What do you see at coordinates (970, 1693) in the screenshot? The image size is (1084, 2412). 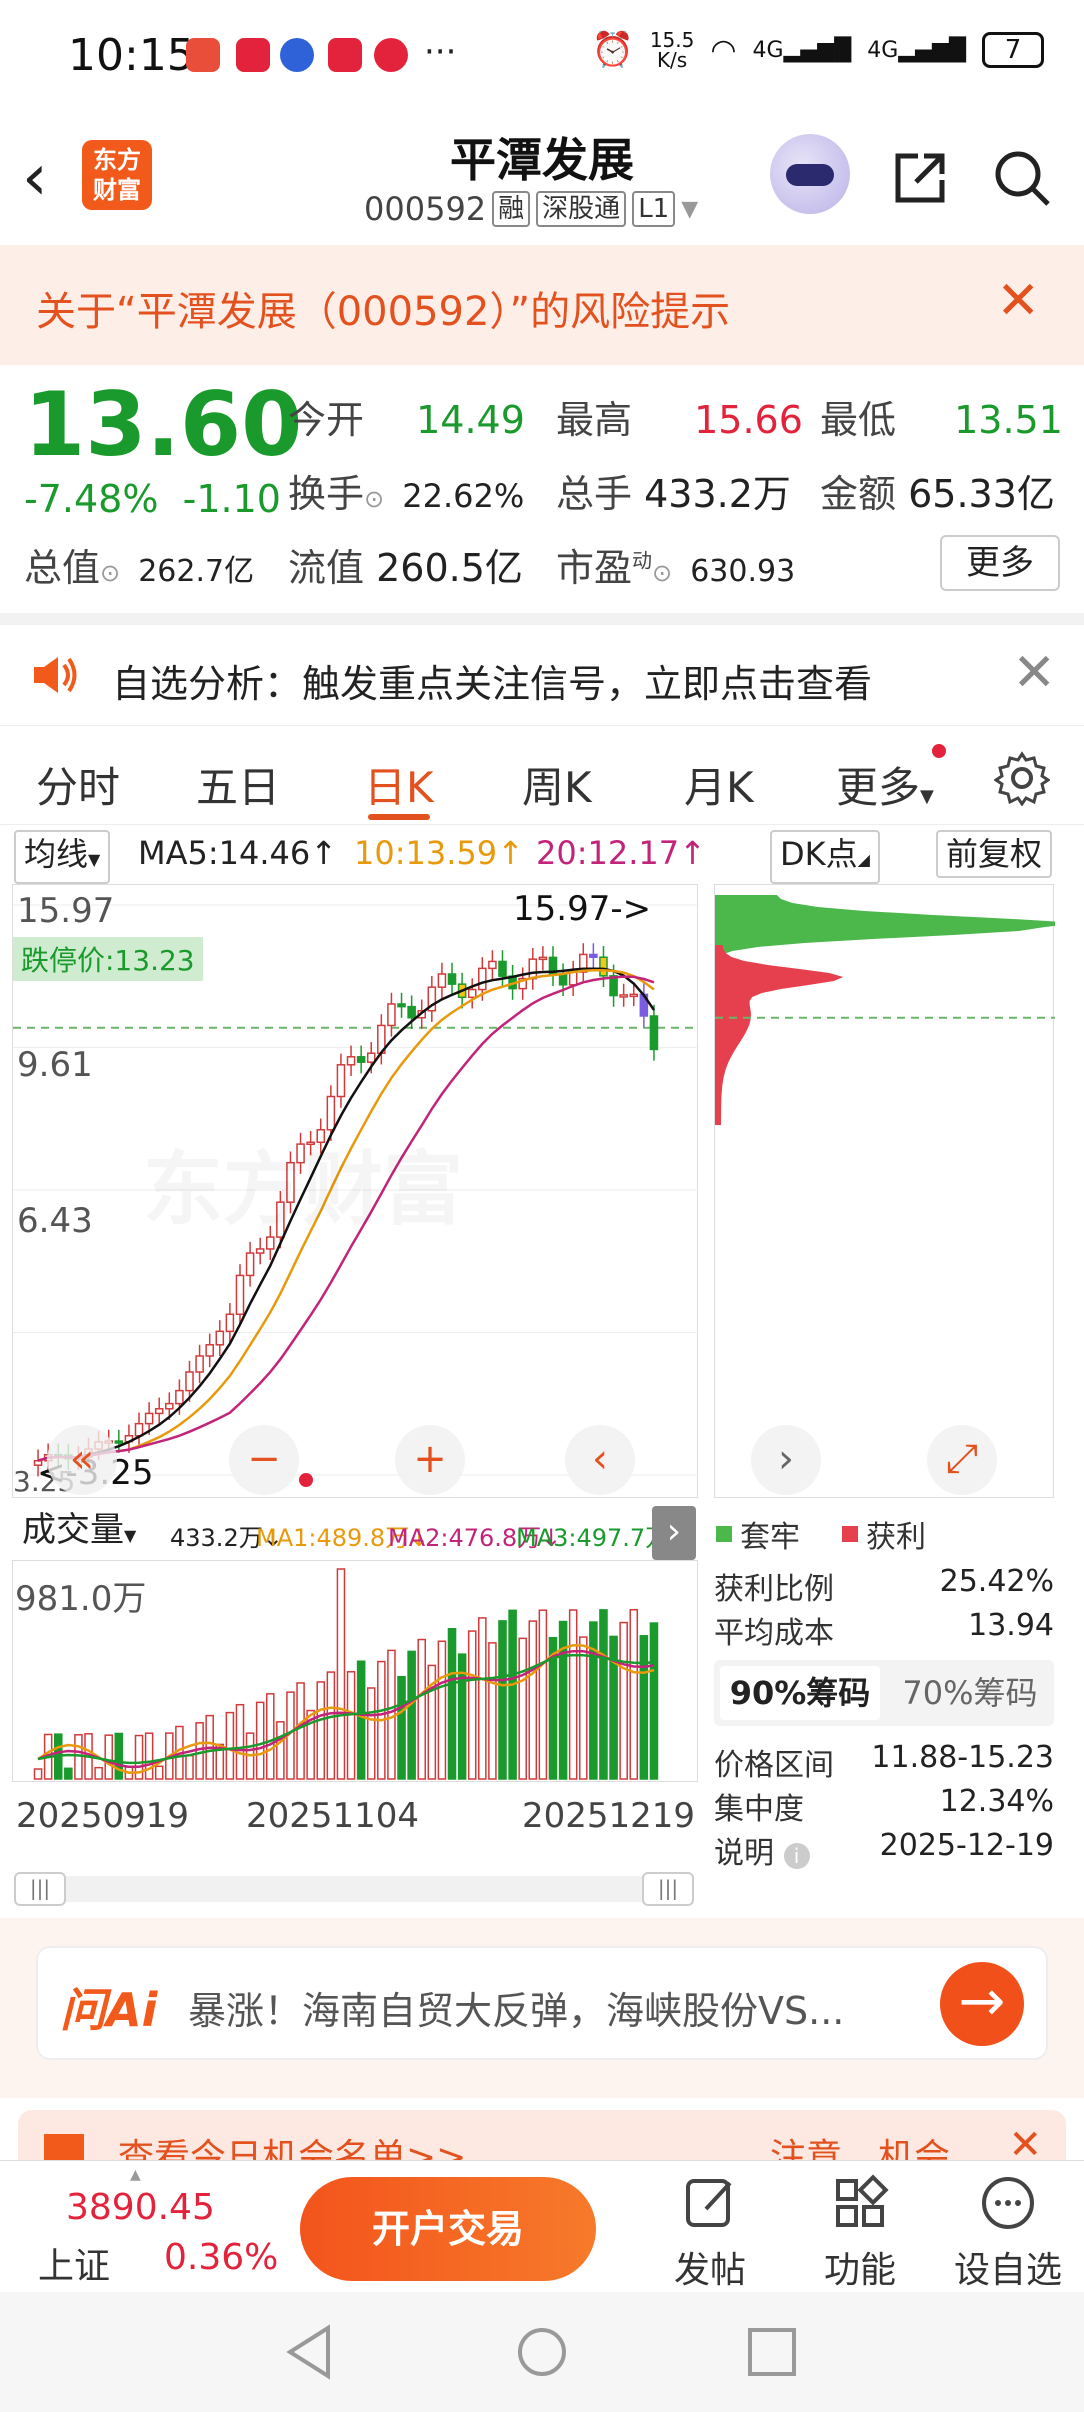 I see `segment-70: 70%筹码` at bounding box center [970, 1693].